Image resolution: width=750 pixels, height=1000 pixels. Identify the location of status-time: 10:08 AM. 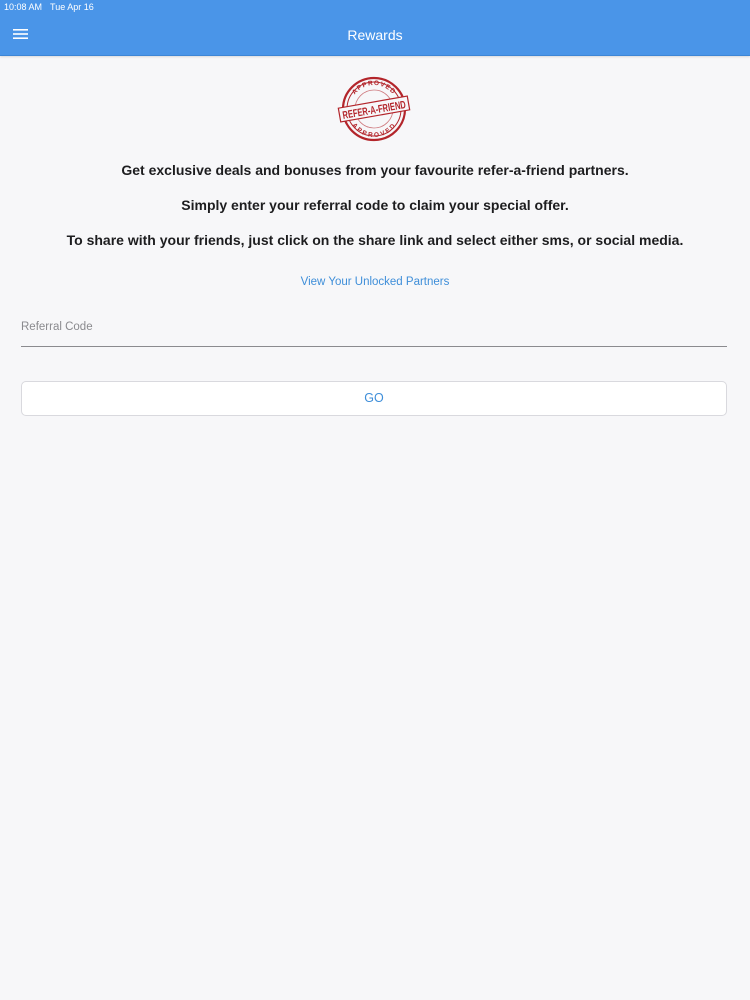
(23, 7).